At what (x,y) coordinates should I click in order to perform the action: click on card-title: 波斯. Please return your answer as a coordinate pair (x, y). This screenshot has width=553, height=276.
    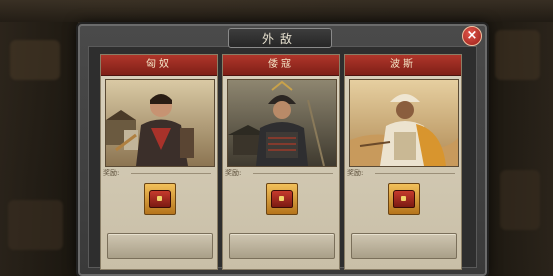
    Looking at the image, I should click on (403, 65).